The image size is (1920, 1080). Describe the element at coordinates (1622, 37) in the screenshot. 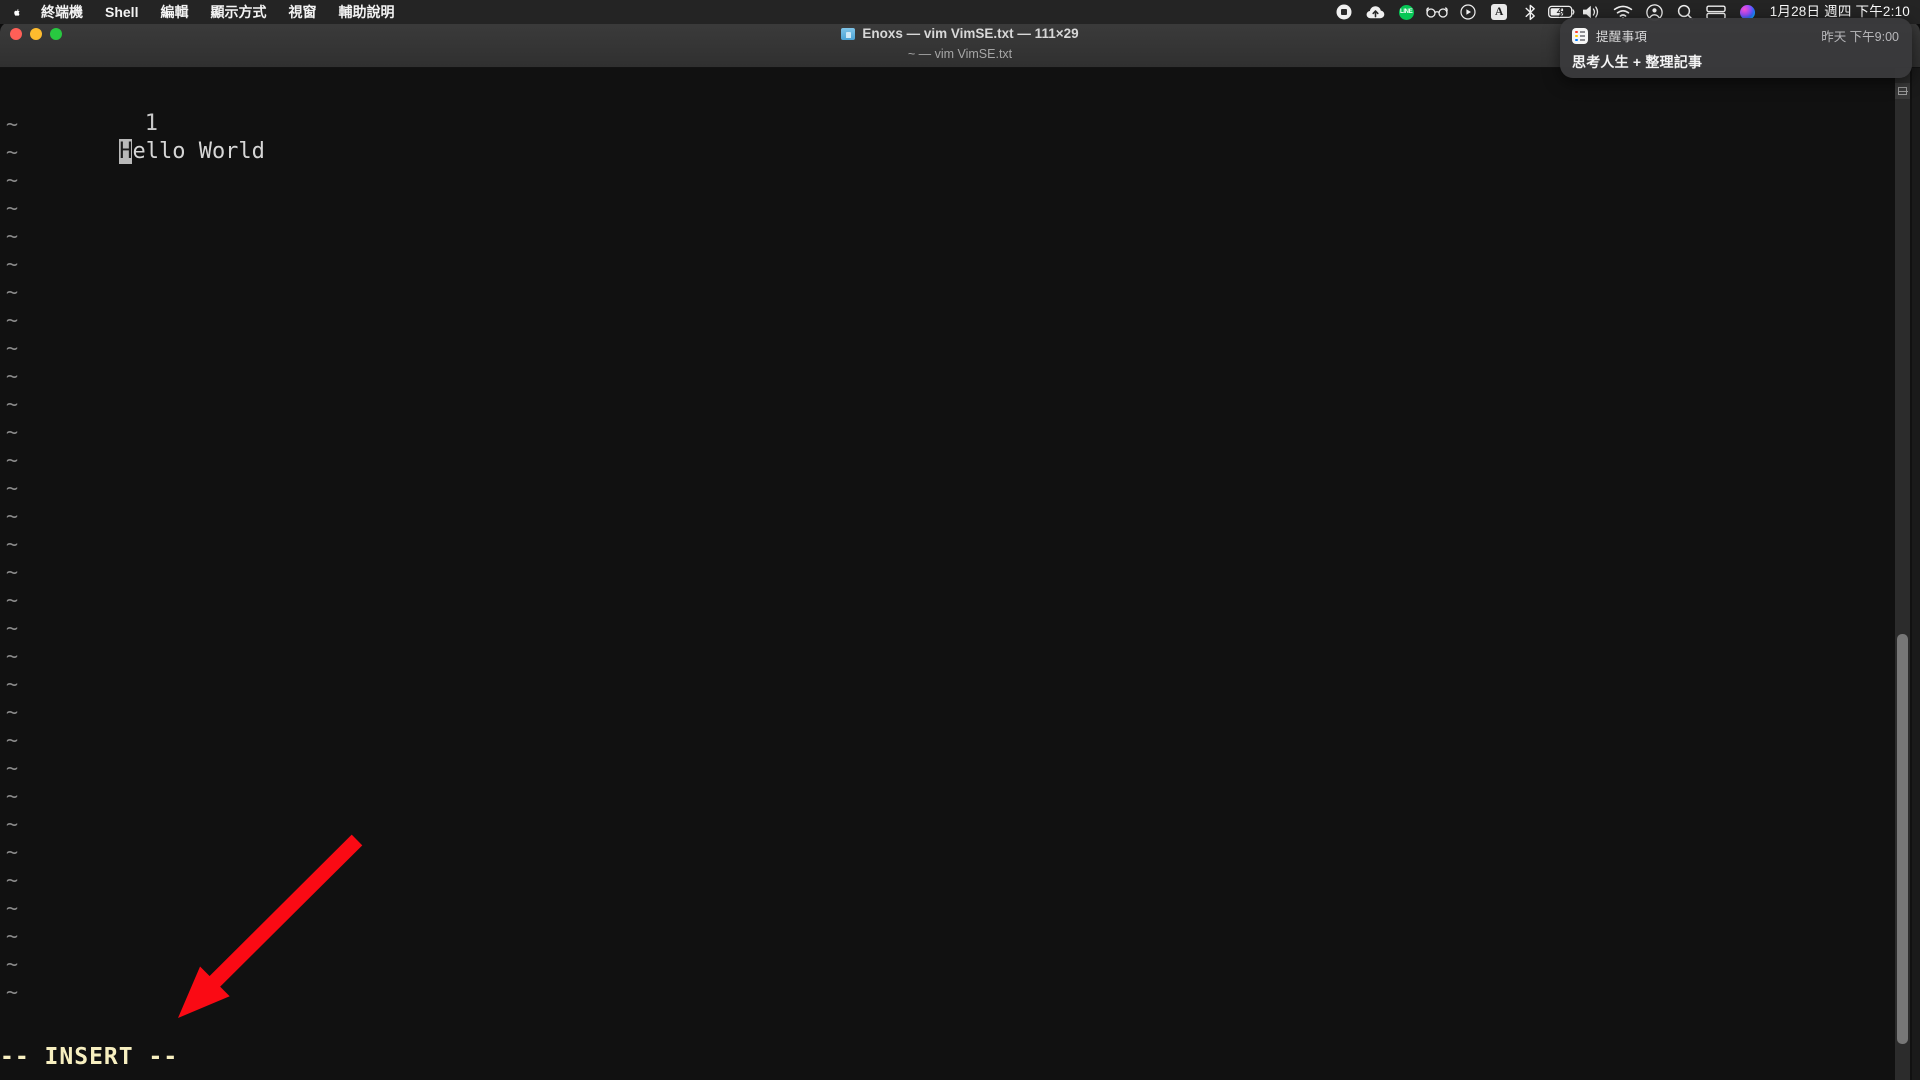

I see `notification-app-name: 提醒事項` at that location.